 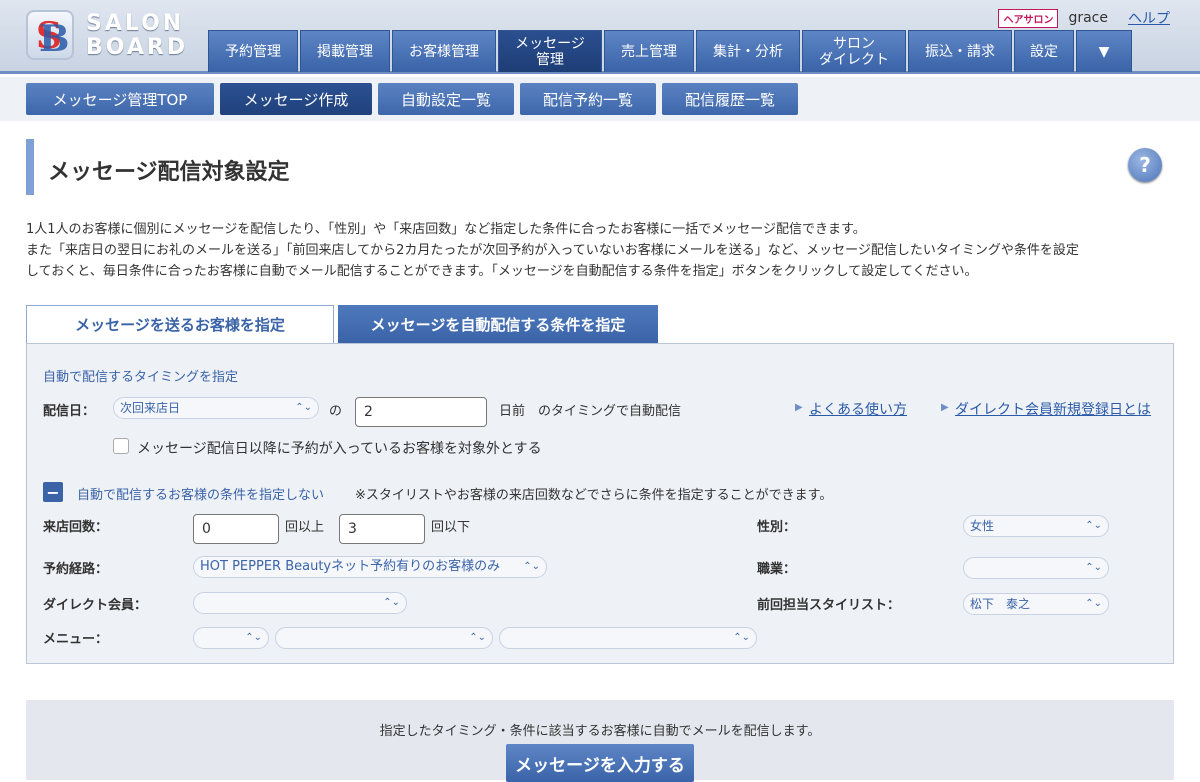 What do you see at coordinates (1036, 568) in the screenshot?
I see `occupation-select: ⌃⌄` at bounding box center [1036, 568].